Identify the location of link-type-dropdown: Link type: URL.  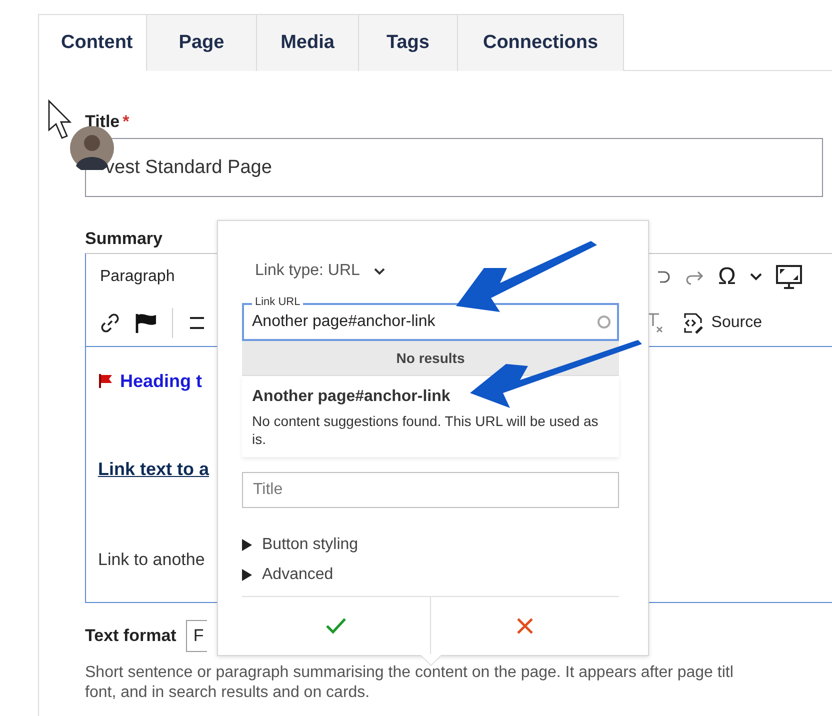
(320, 271).